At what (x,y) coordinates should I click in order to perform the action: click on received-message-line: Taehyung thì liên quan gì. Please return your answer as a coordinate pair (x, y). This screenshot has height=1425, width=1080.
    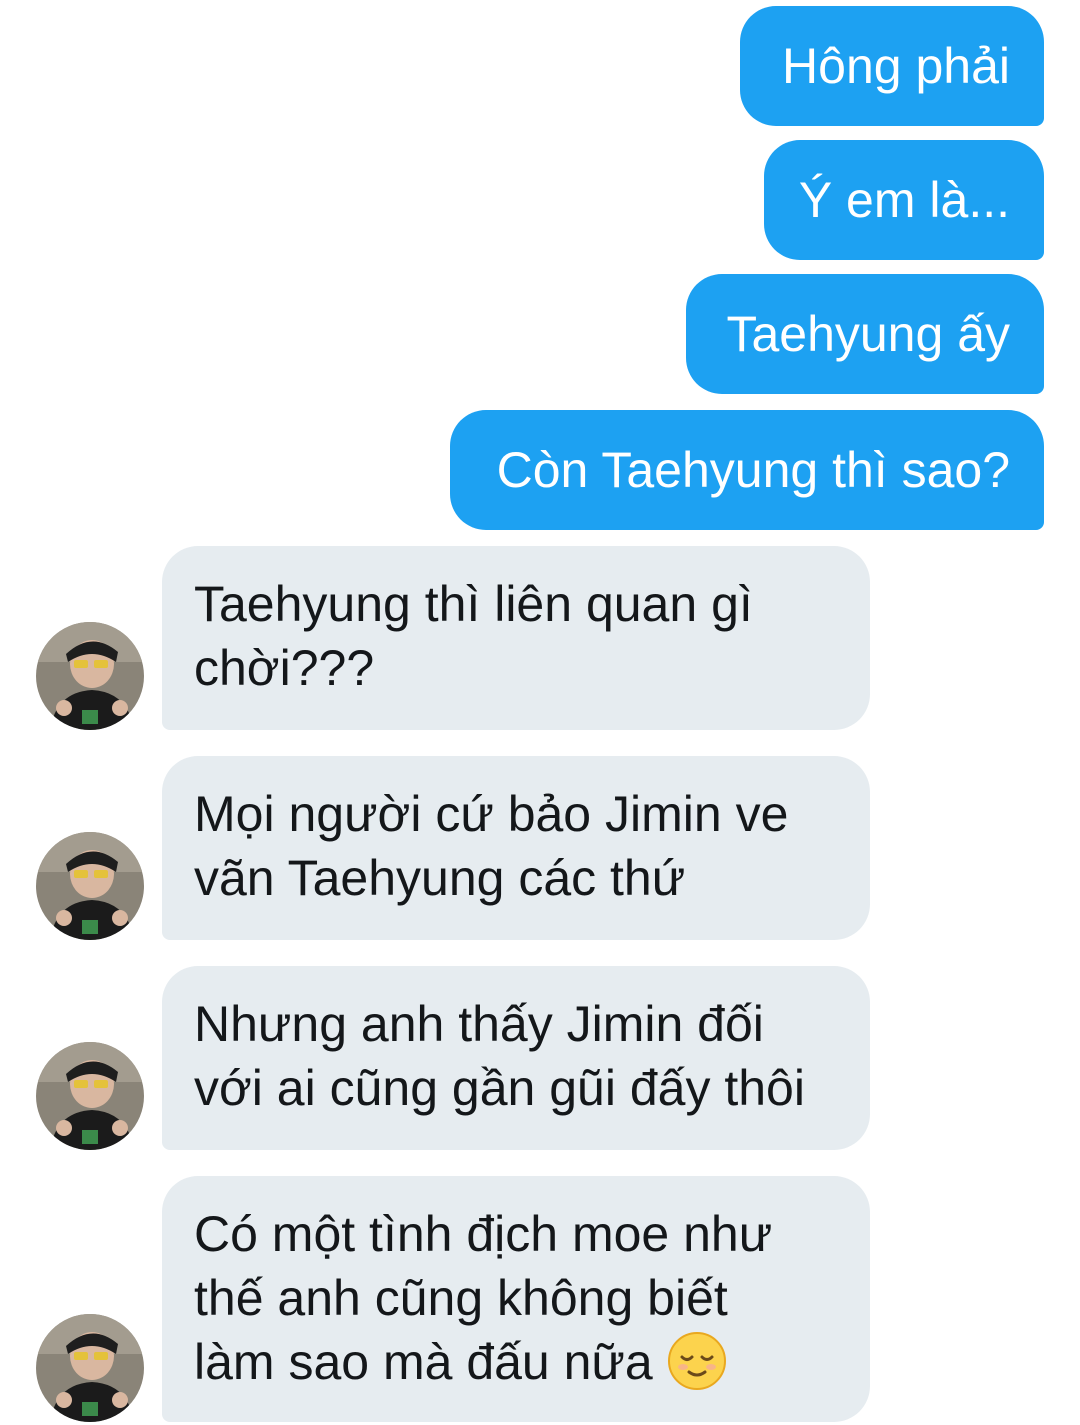
    Looking at the image, I should click on (473, 604).